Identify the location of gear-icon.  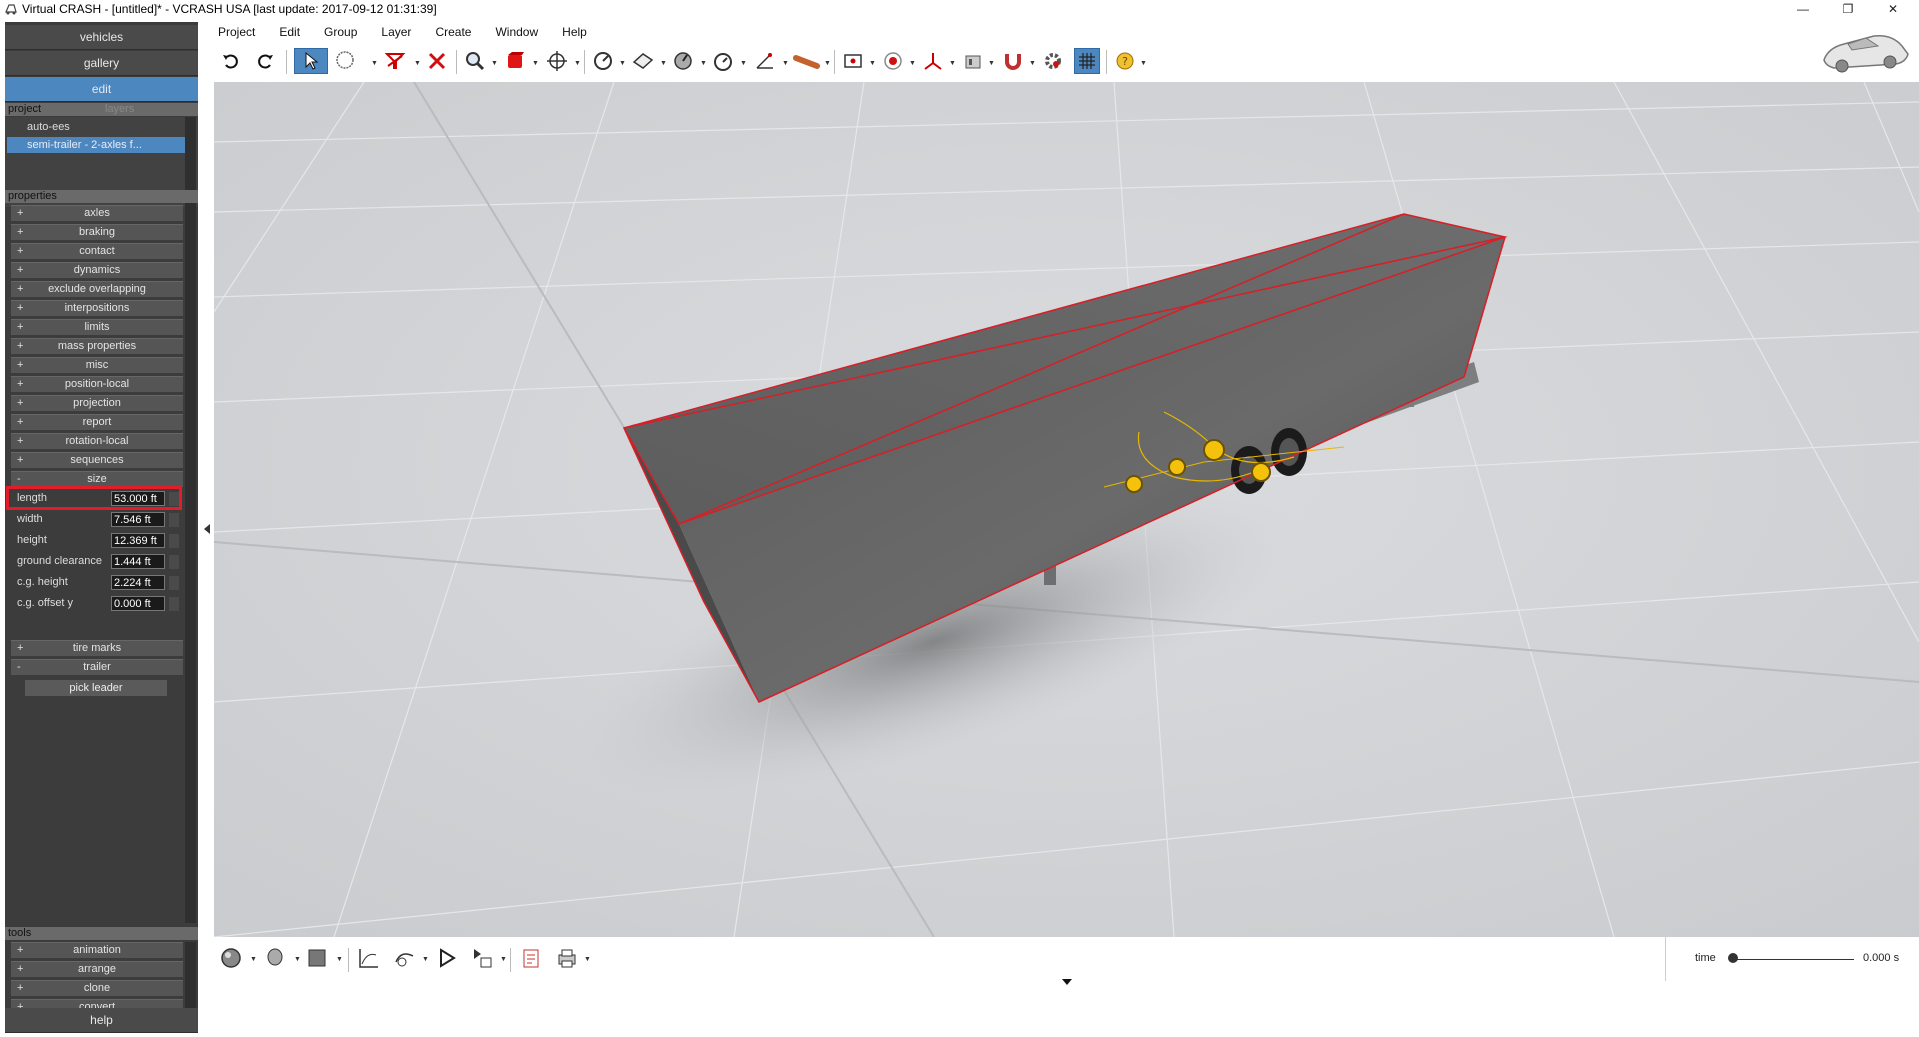
(1053, 61).